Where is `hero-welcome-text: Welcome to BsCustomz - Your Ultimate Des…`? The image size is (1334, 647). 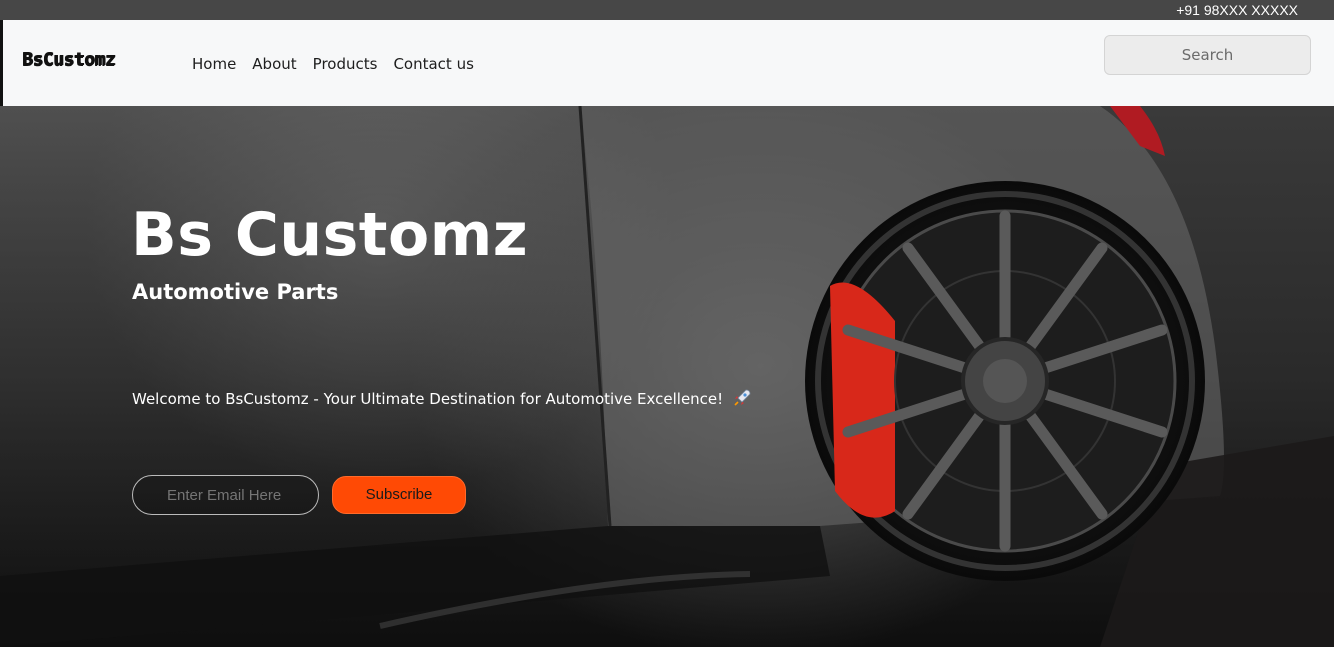 hero-welcome-text: Welcome to BsCustomz - Your Ultimate Des… is located at coordinates (442, 398).